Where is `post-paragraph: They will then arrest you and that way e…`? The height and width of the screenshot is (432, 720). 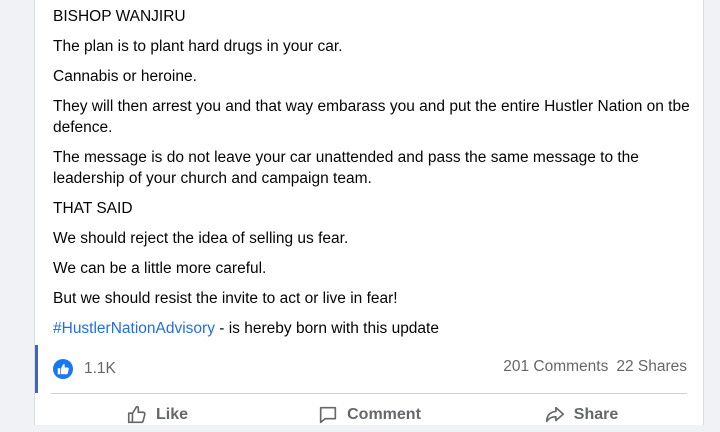
post-paragraph: They will then arrest you and that way e… is located at coordinates (371, 117).